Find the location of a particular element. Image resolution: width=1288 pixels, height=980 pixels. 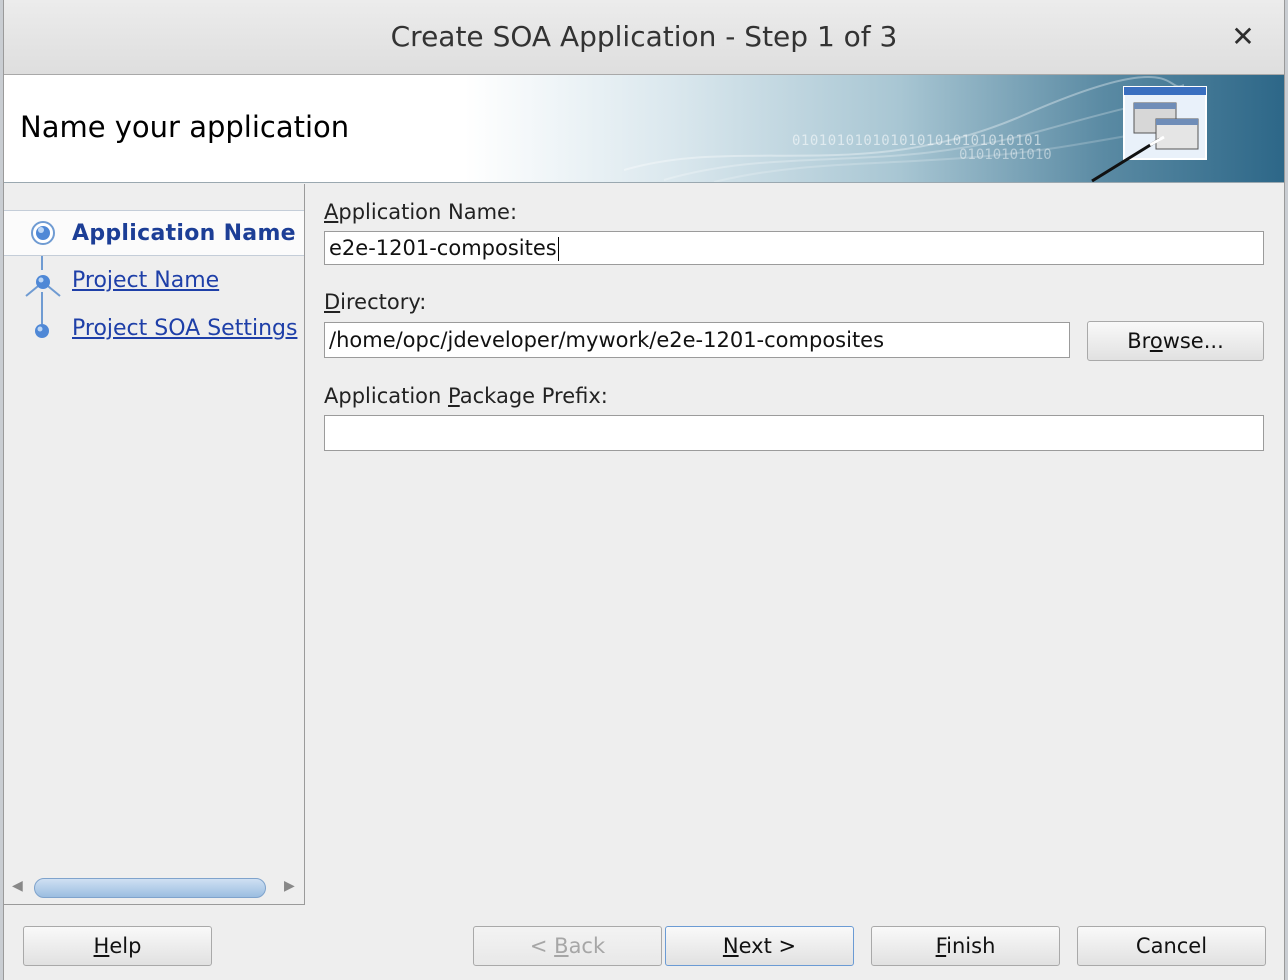

steps-horizontal-scrollbar: ◀ ▶ is located at coordinates (154, 888).